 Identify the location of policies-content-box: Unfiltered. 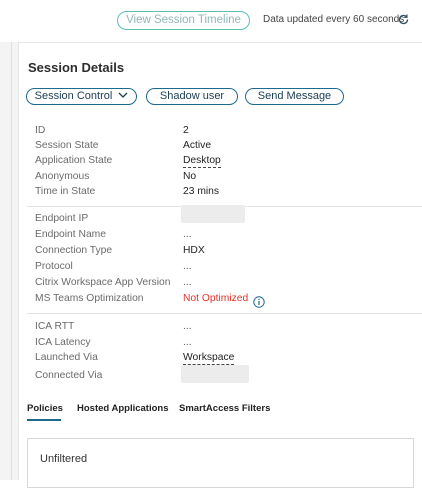
(220, 463).